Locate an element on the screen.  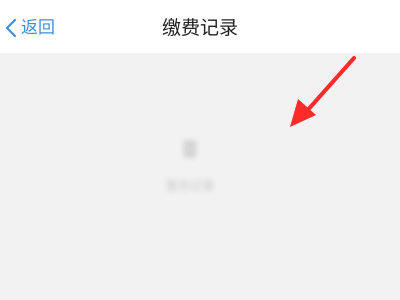
empty-state: 暂无记录 is located at coordinates (190, 166).